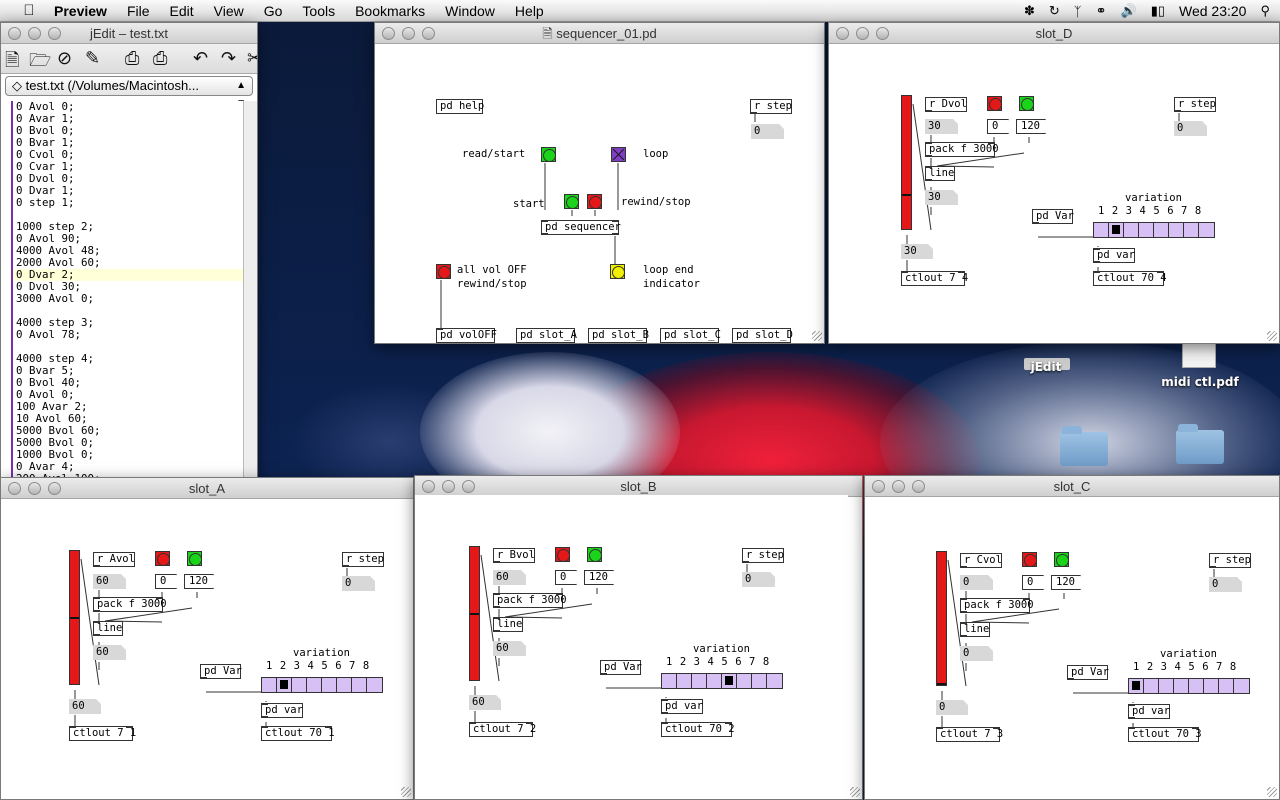  I want to click on ctlout-var-object: ctlout 70 3, so click(1165, 734).